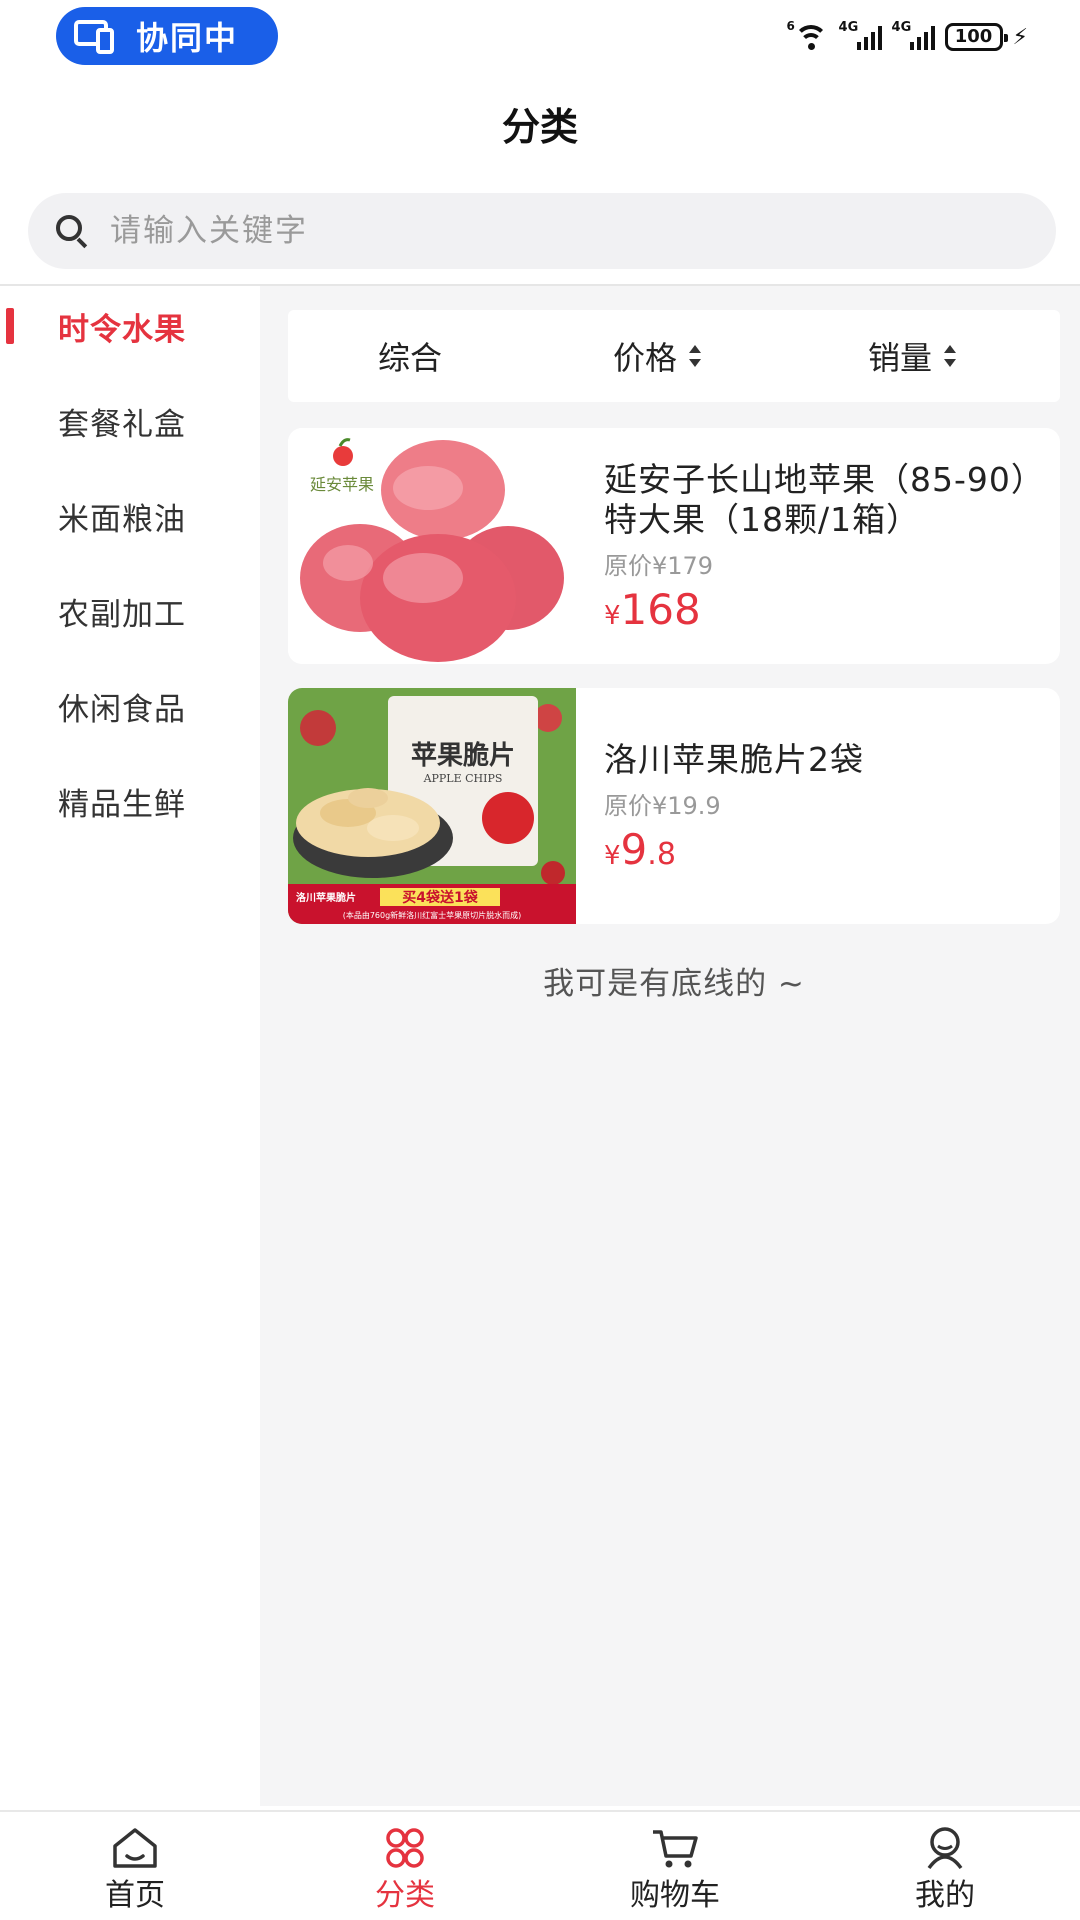 This screenshot has width=1080, height=1920. Describe the element at coordinates (675, 1895) in the screenshot. I see `tab-label: 购物车` at that location.